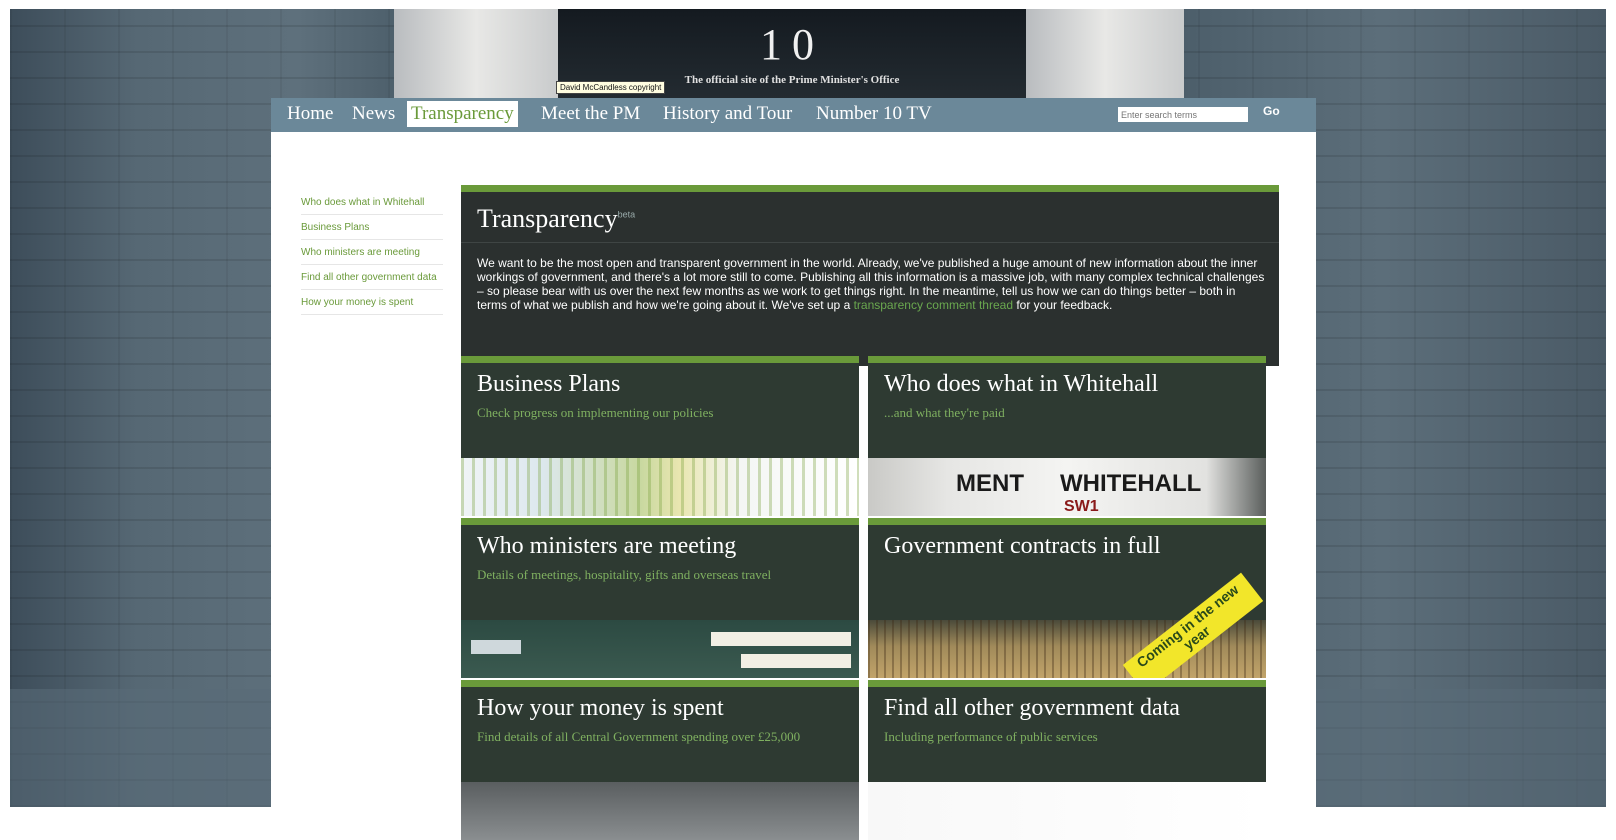  I want to click on card-title: Find all other government data, so click(1032, 708).